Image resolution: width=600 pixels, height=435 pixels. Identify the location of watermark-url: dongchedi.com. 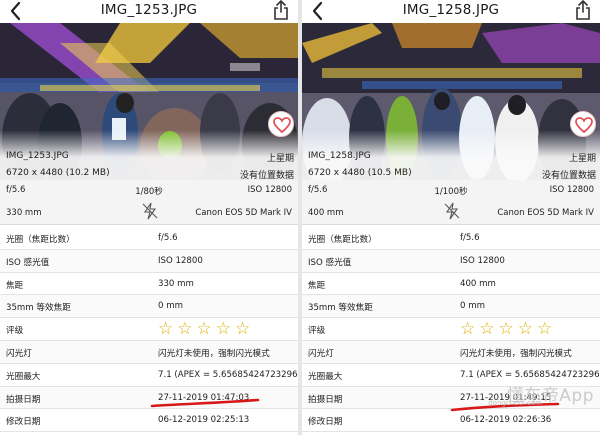
(515, 403).